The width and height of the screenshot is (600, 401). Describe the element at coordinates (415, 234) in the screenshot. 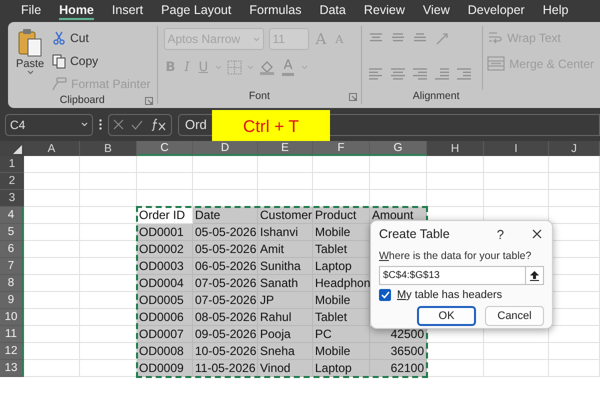

I see `dialog-title: Create Table` at that location.